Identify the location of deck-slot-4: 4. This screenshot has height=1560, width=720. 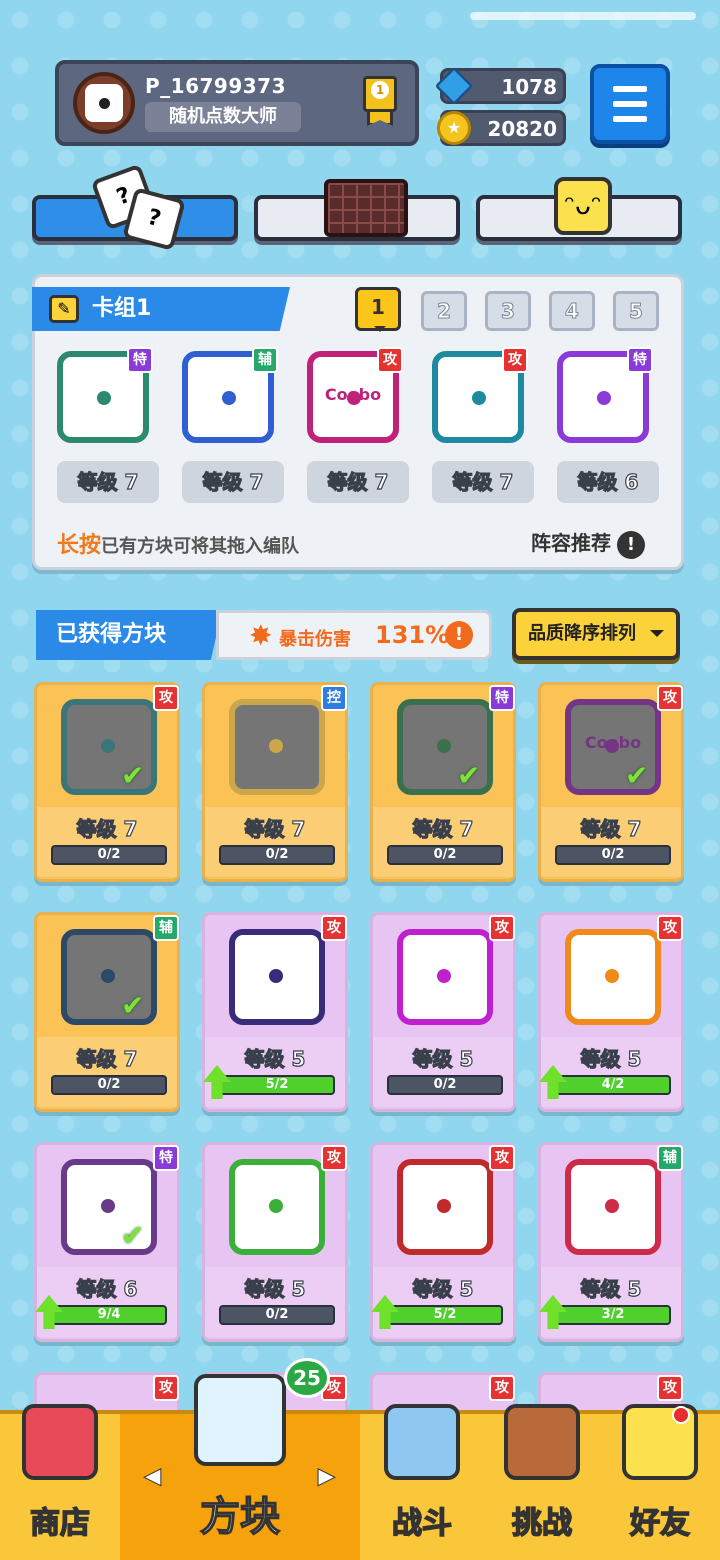
(572, 311).